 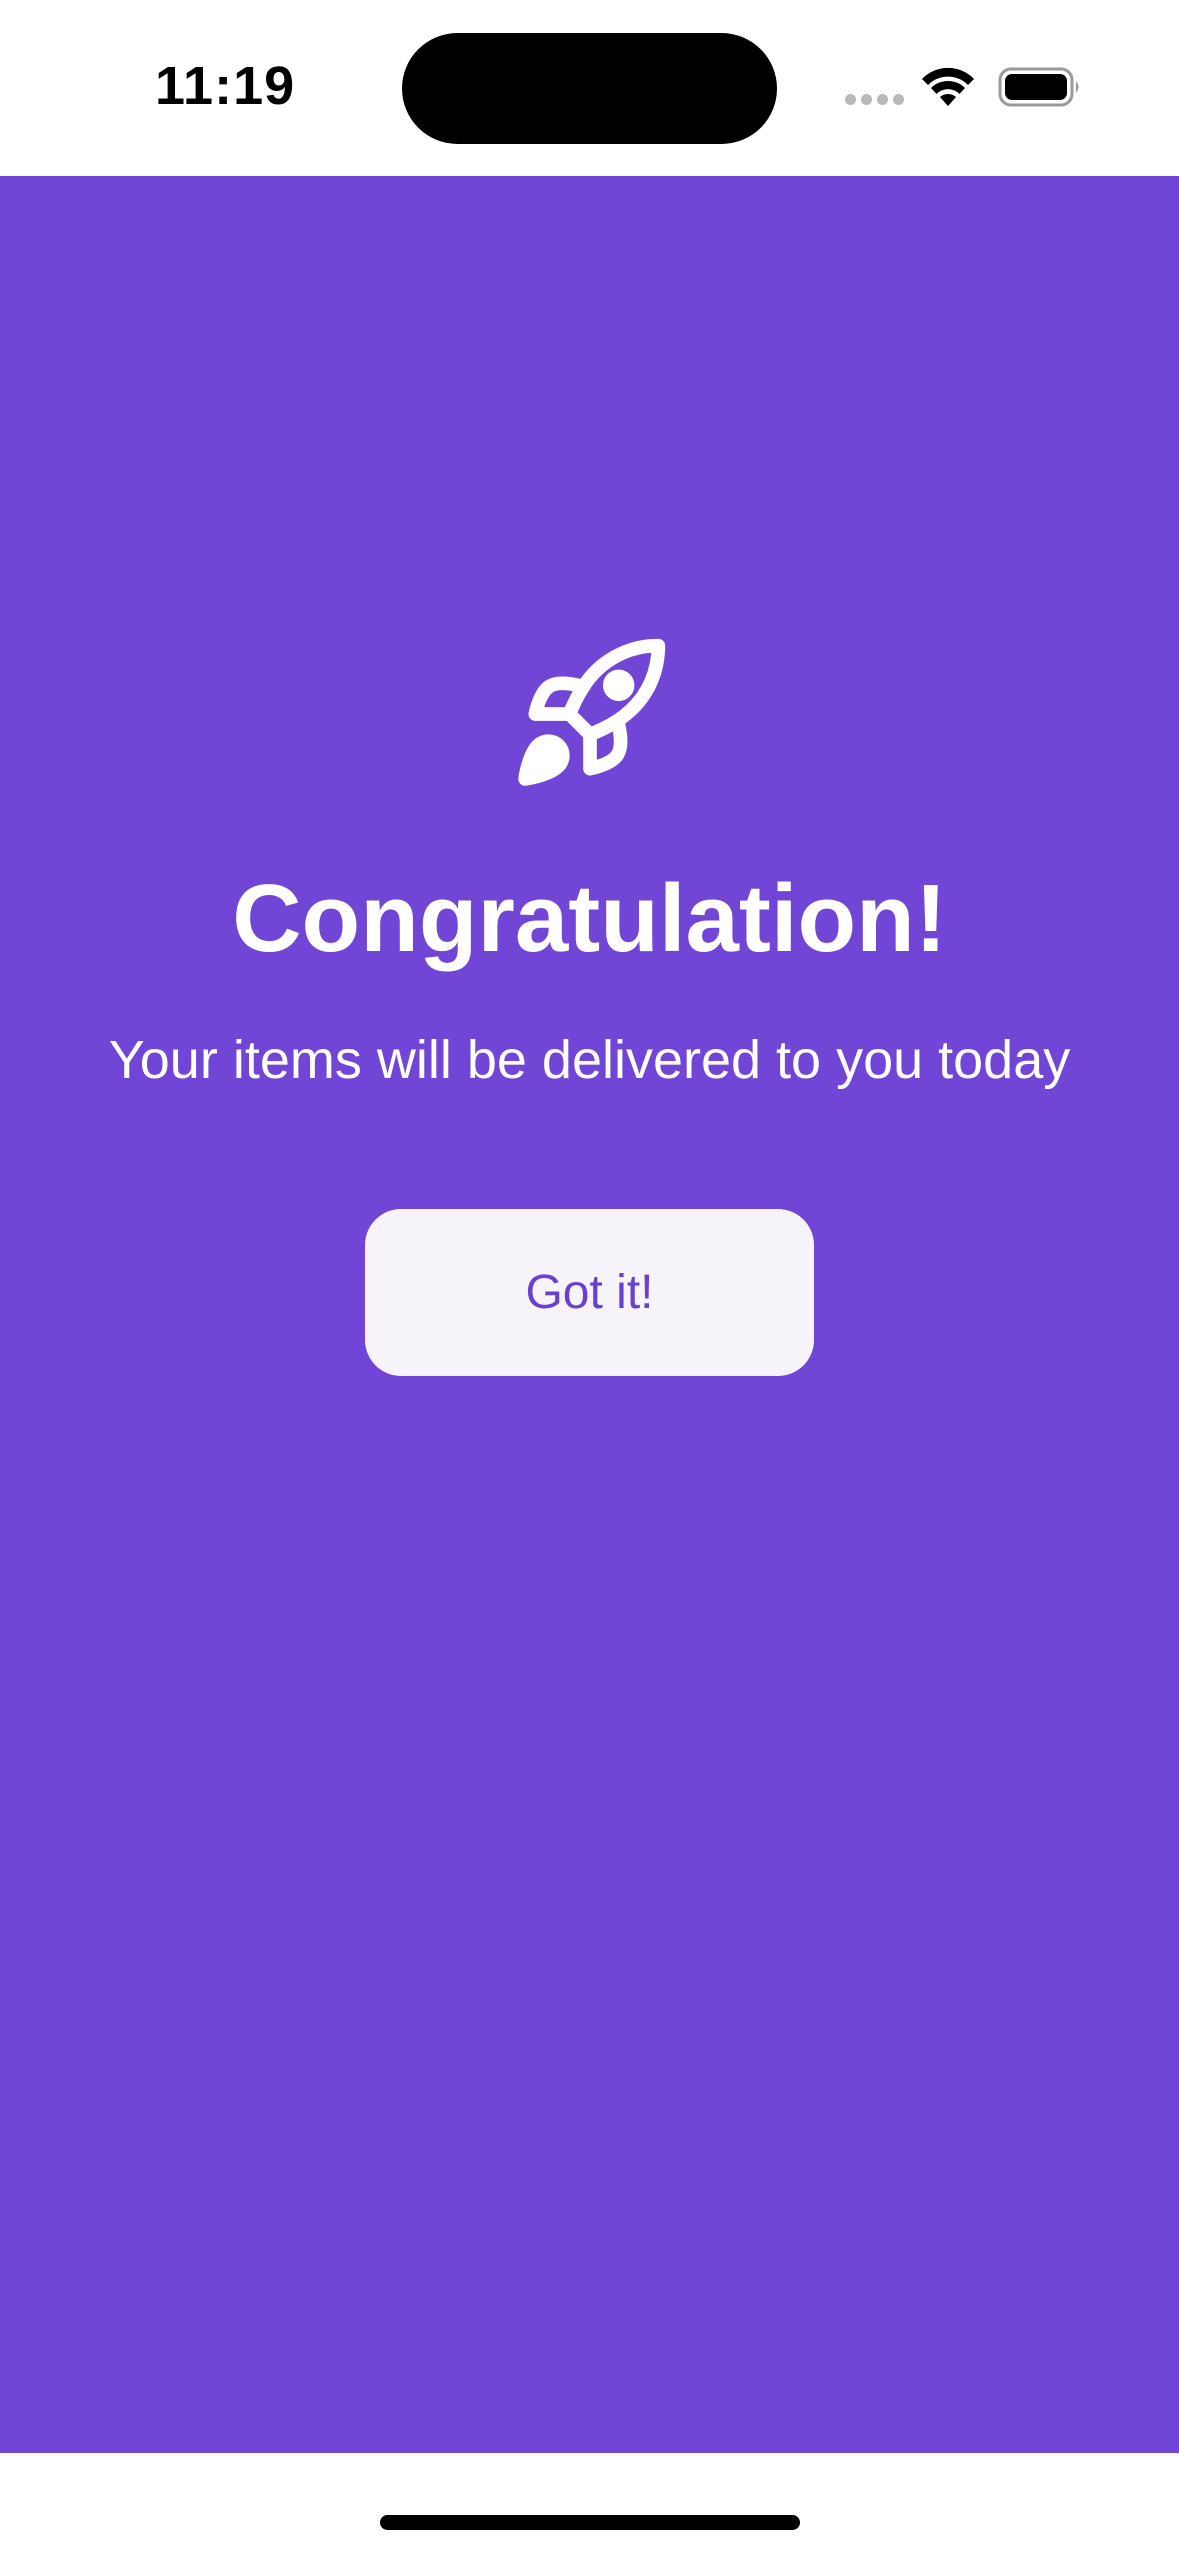 I want to click on page-title: Congratulation!, so click(x=589, y=918).